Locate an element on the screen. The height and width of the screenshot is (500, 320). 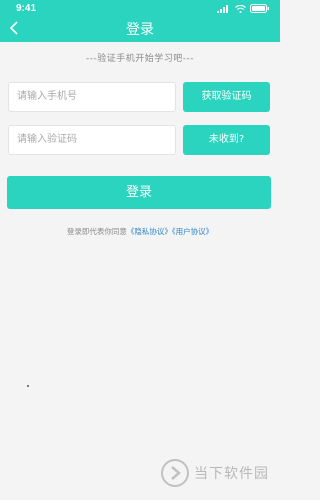
battery-icon is located at coordinates (259, 8).